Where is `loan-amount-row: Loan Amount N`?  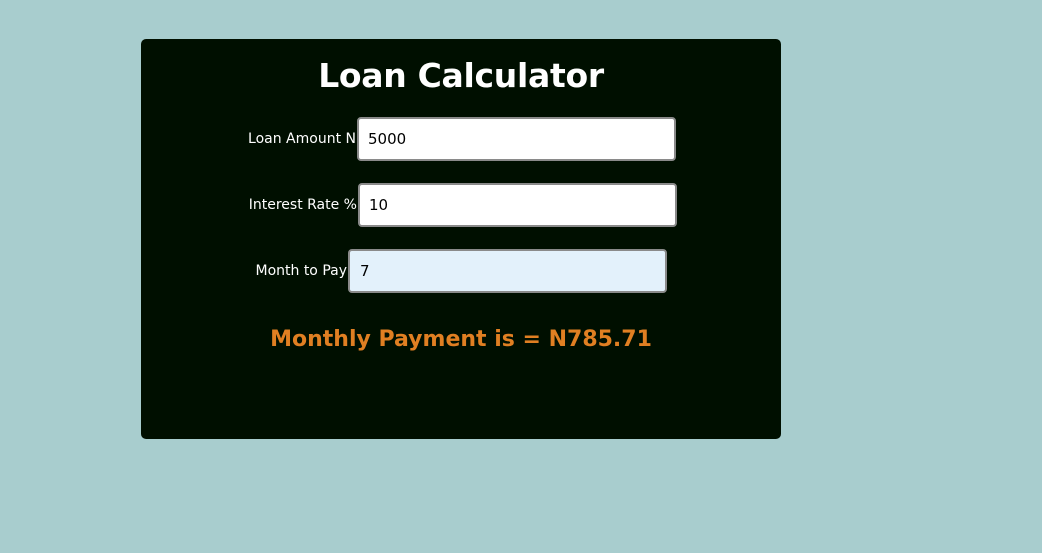
loan-amount-row: Loan Amount N is located at coordinates (461, 139).